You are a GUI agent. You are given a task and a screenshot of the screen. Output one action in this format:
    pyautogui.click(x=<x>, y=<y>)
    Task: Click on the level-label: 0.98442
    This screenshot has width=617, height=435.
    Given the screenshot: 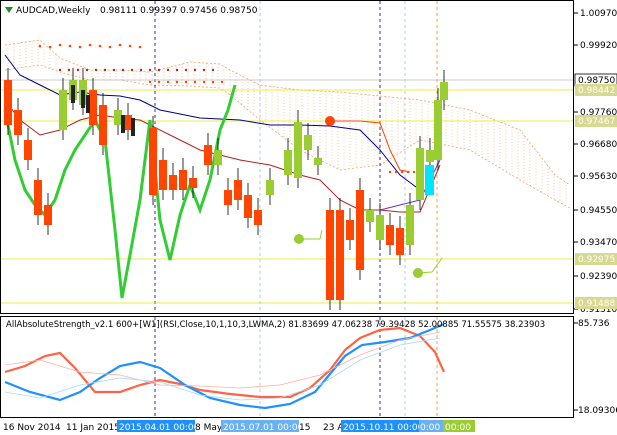 What is the action you would take?
    pyautogui.click(x=596, y=91)
    